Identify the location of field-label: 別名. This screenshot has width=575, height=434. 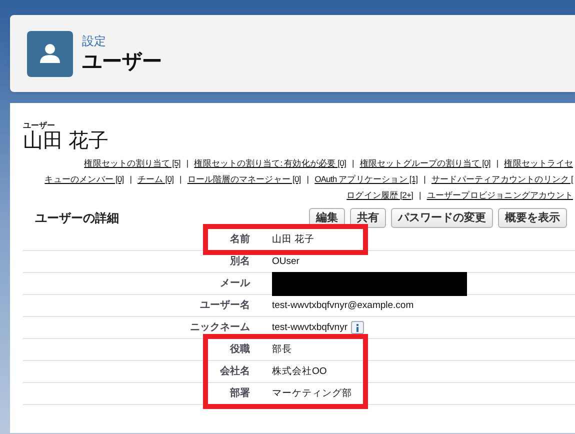
(239, 262).